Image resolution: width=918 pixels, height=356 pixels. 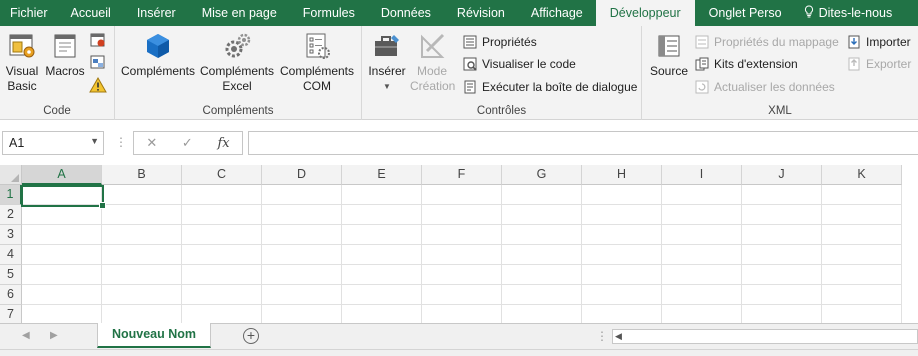 What do you see at coordinates (222, 314) in the screenshot?
I see `cell-c7` at bounding box center [222, 314].